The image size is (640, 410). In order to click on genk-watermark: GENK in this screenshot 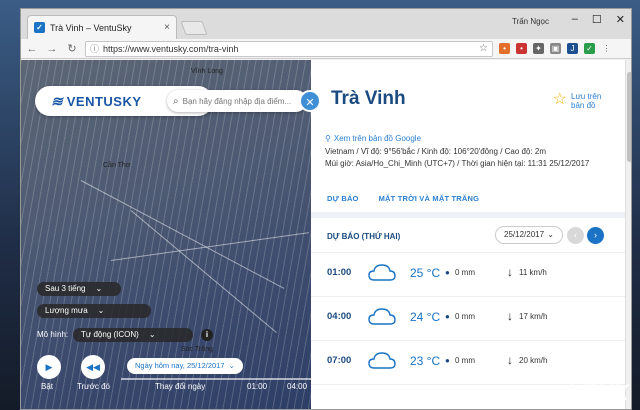, I will do `click(596, 392)`.